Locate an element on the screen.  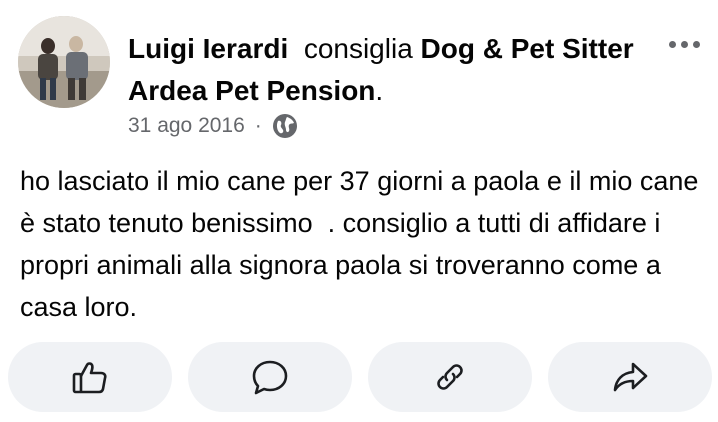
thumbs-up-icon is located at coordinates (90, 377).